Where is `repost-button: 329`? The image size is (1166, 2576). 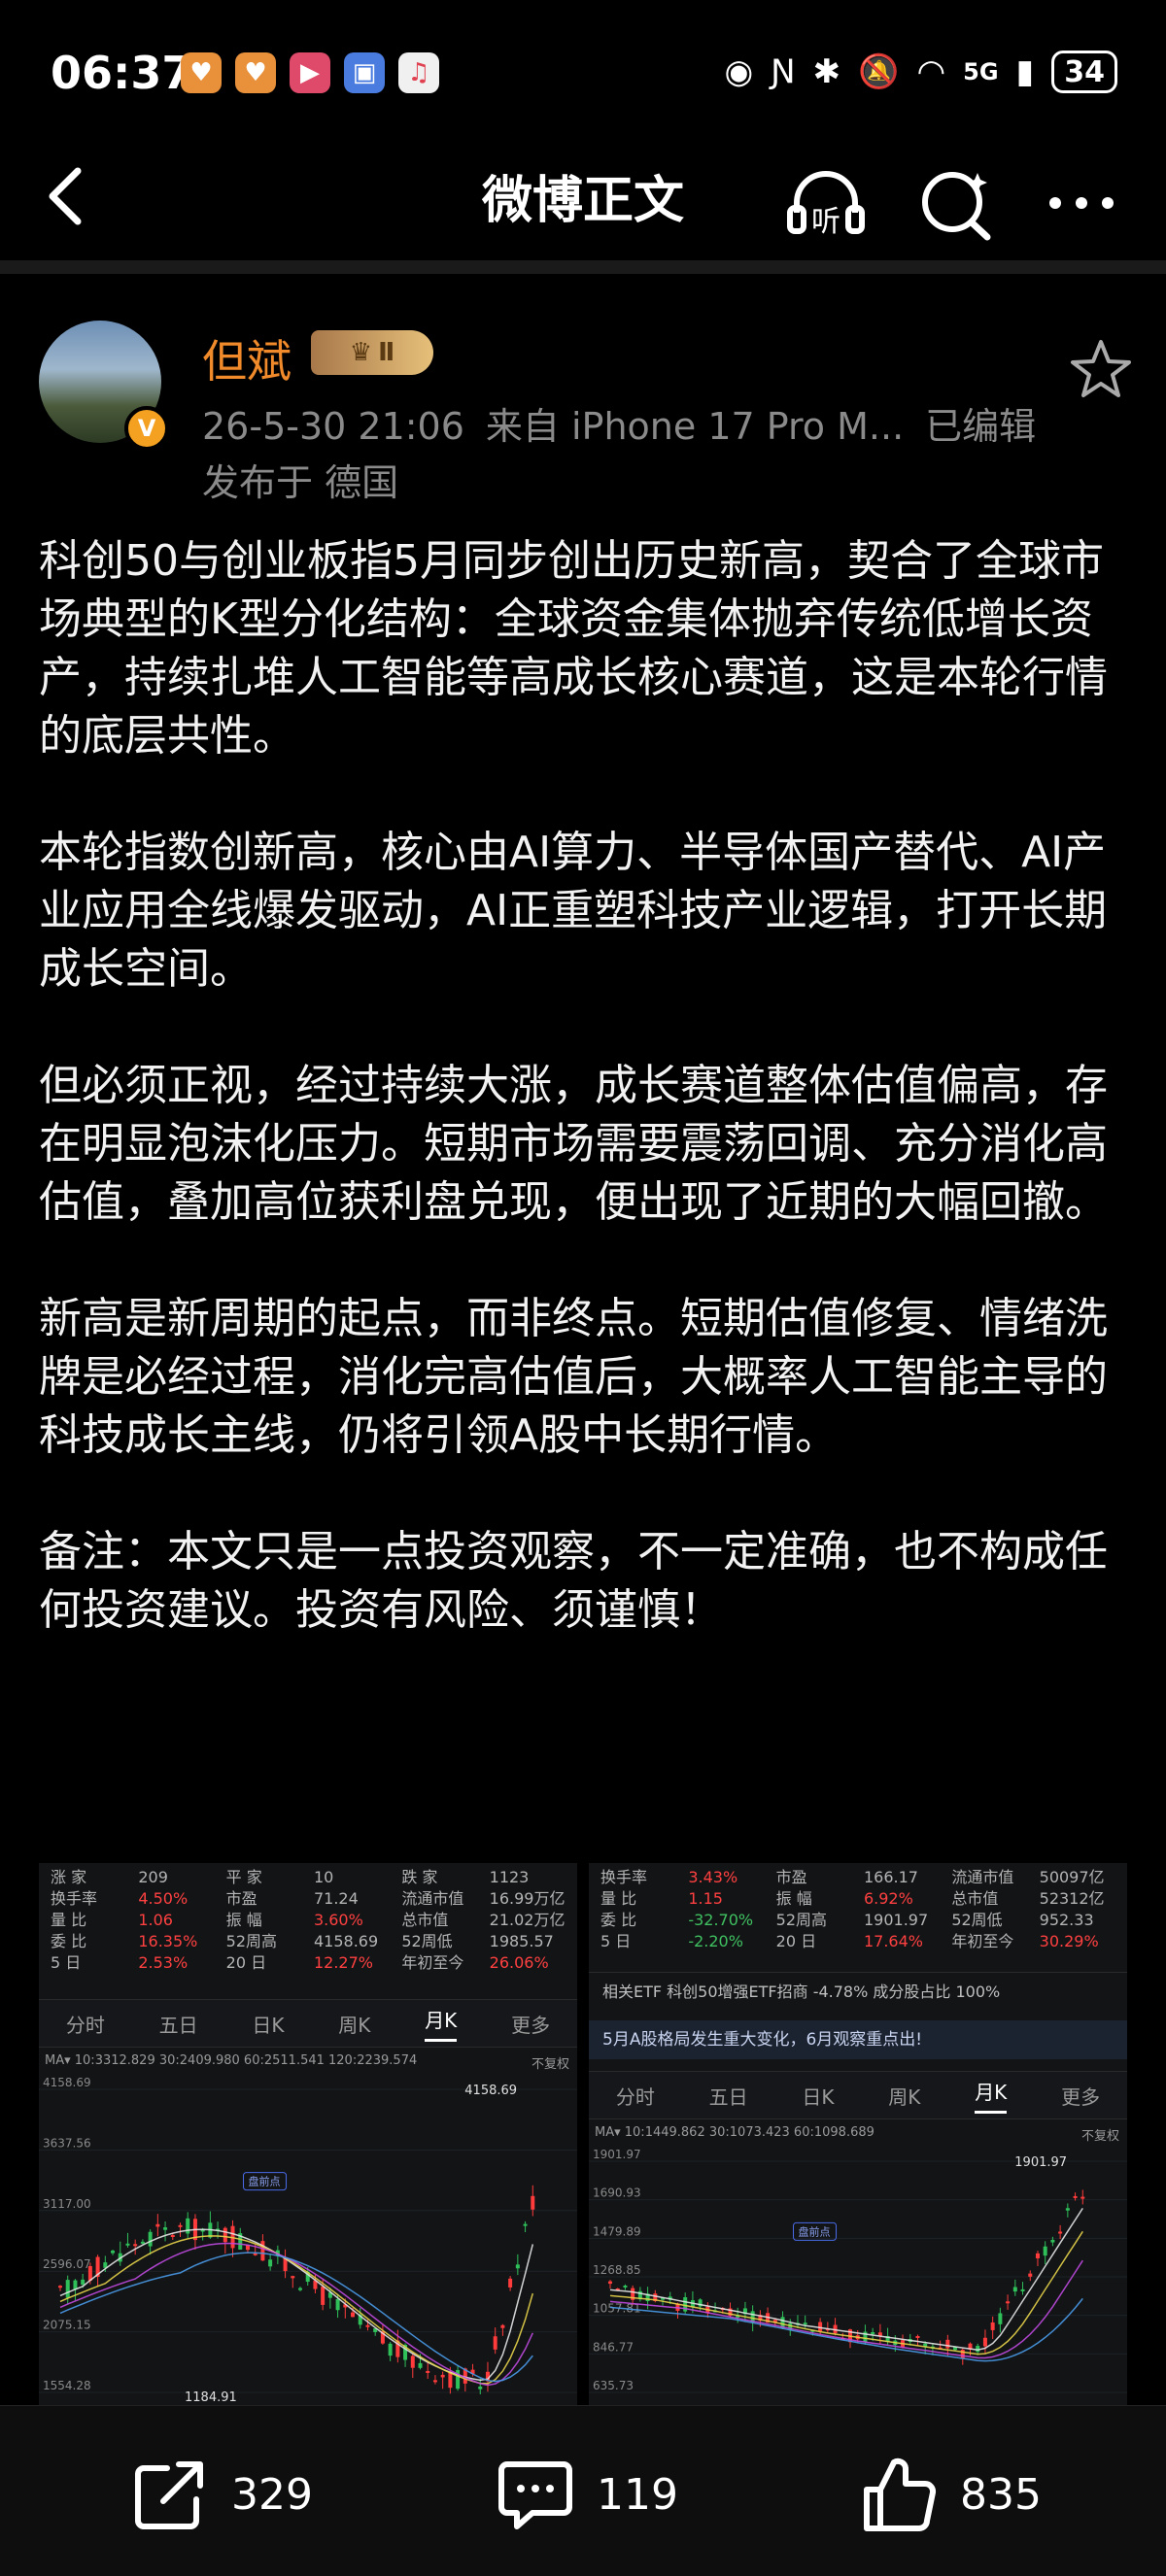
repost-button: 329 is located at coordinates (220, 2494).